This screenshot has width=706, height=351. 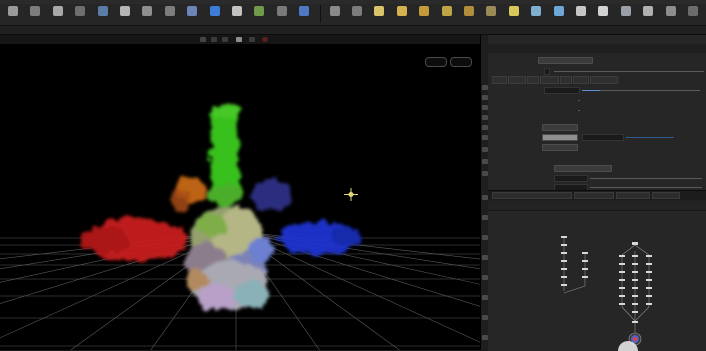 I want to click on parameter-panel, so click(x=597, y=113).